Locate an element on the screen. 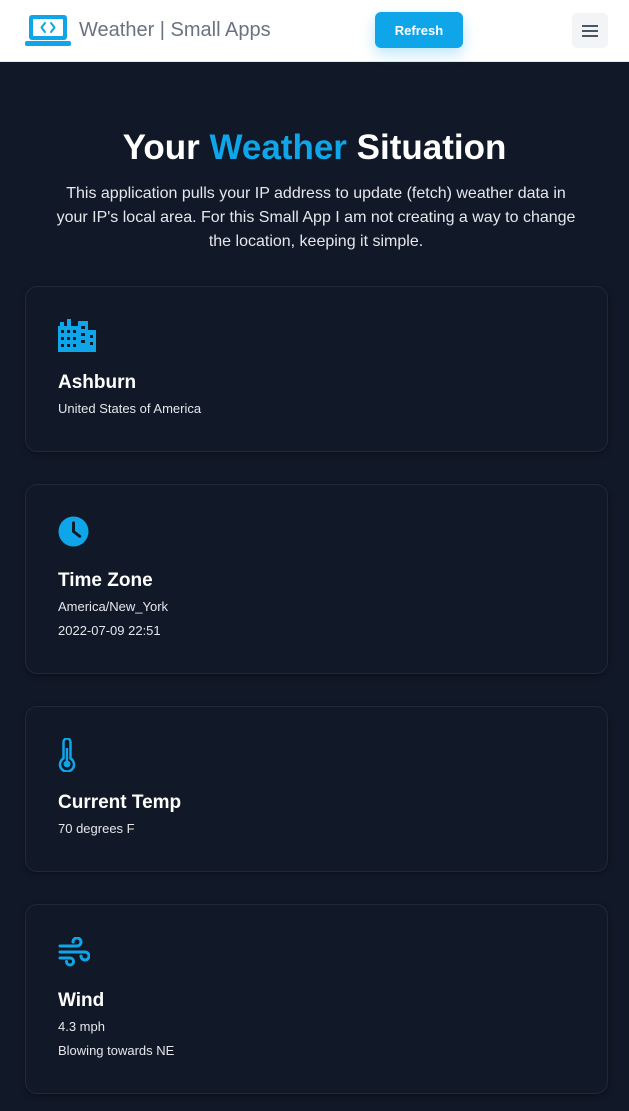 Image resolution: width=629 pixels, height=1111 pixels. brand-link: Weather | Small Apps is located at coordinates (148, 30).